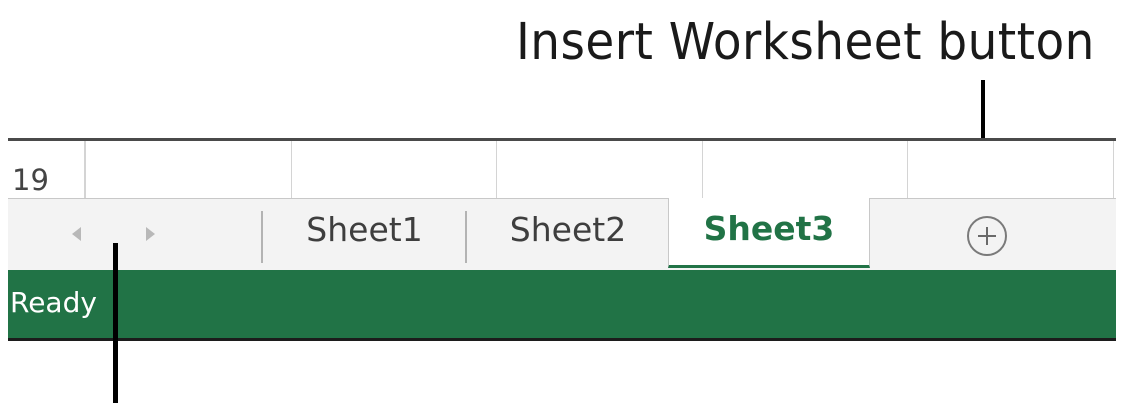 The width and height of the screenshot is (1122, 403). Describe the element at coordinates (568, 235) in the screenshot. I see `tab-sheet2: Sheet2` at that location.